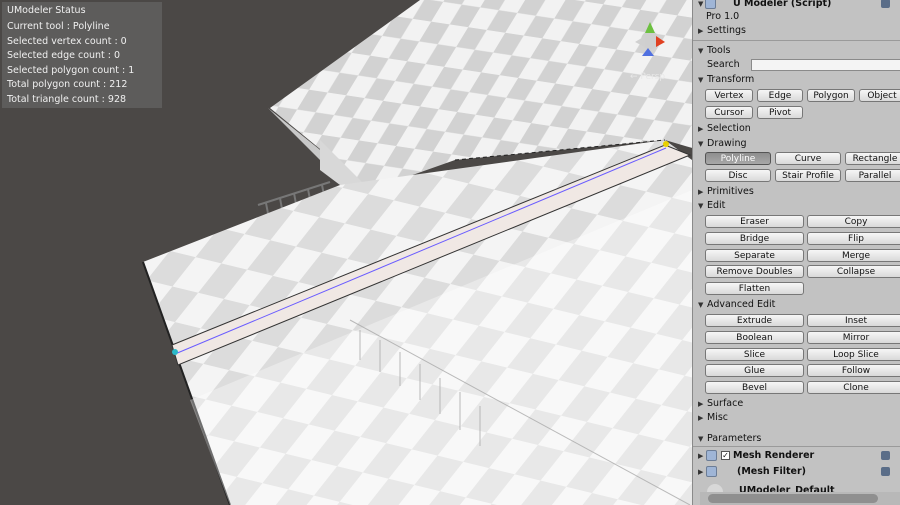  What do you see at coordinates (741, 304) in the screenshot?
I see `section-advanced-edit: Advanced Edit` at bounding box center [741, 304].